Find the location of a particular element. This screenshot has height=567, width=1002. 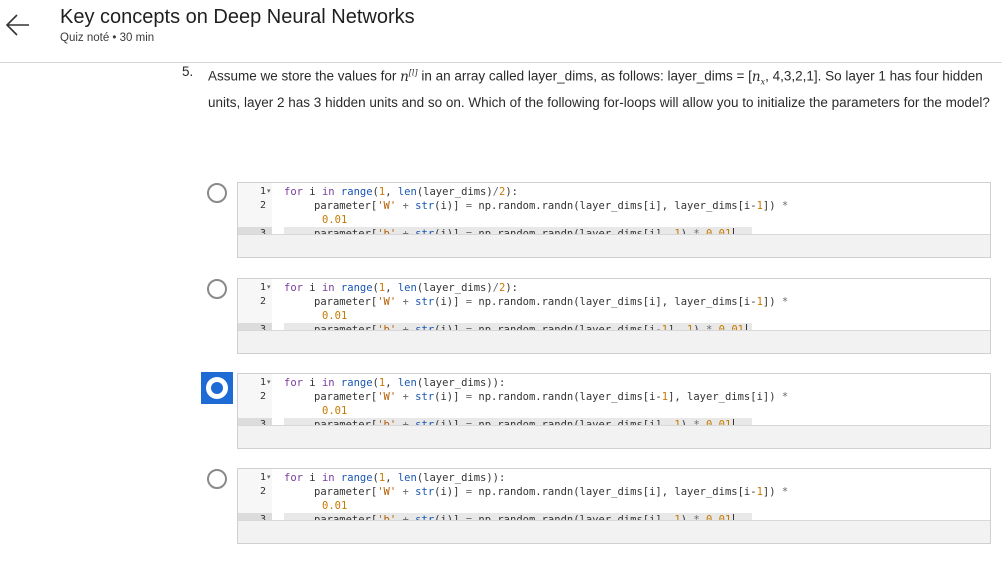

page-title: Key concepts on Deep Neural Networks is located at coordinates (237, 17).